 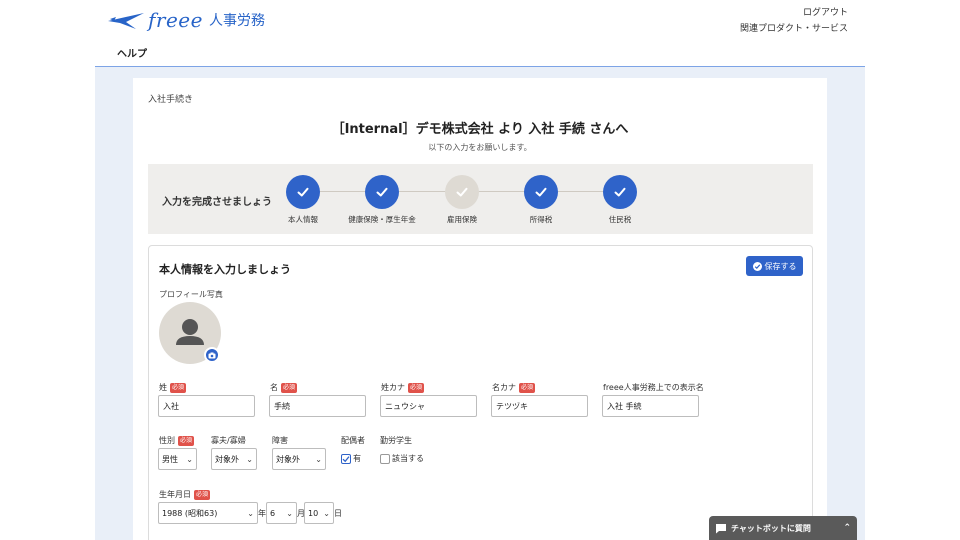 What do you see at coordinates (299, 459) in the screenshot?
I see `disability-select: 対象外 ⌄` at bounding box center [299, 459].